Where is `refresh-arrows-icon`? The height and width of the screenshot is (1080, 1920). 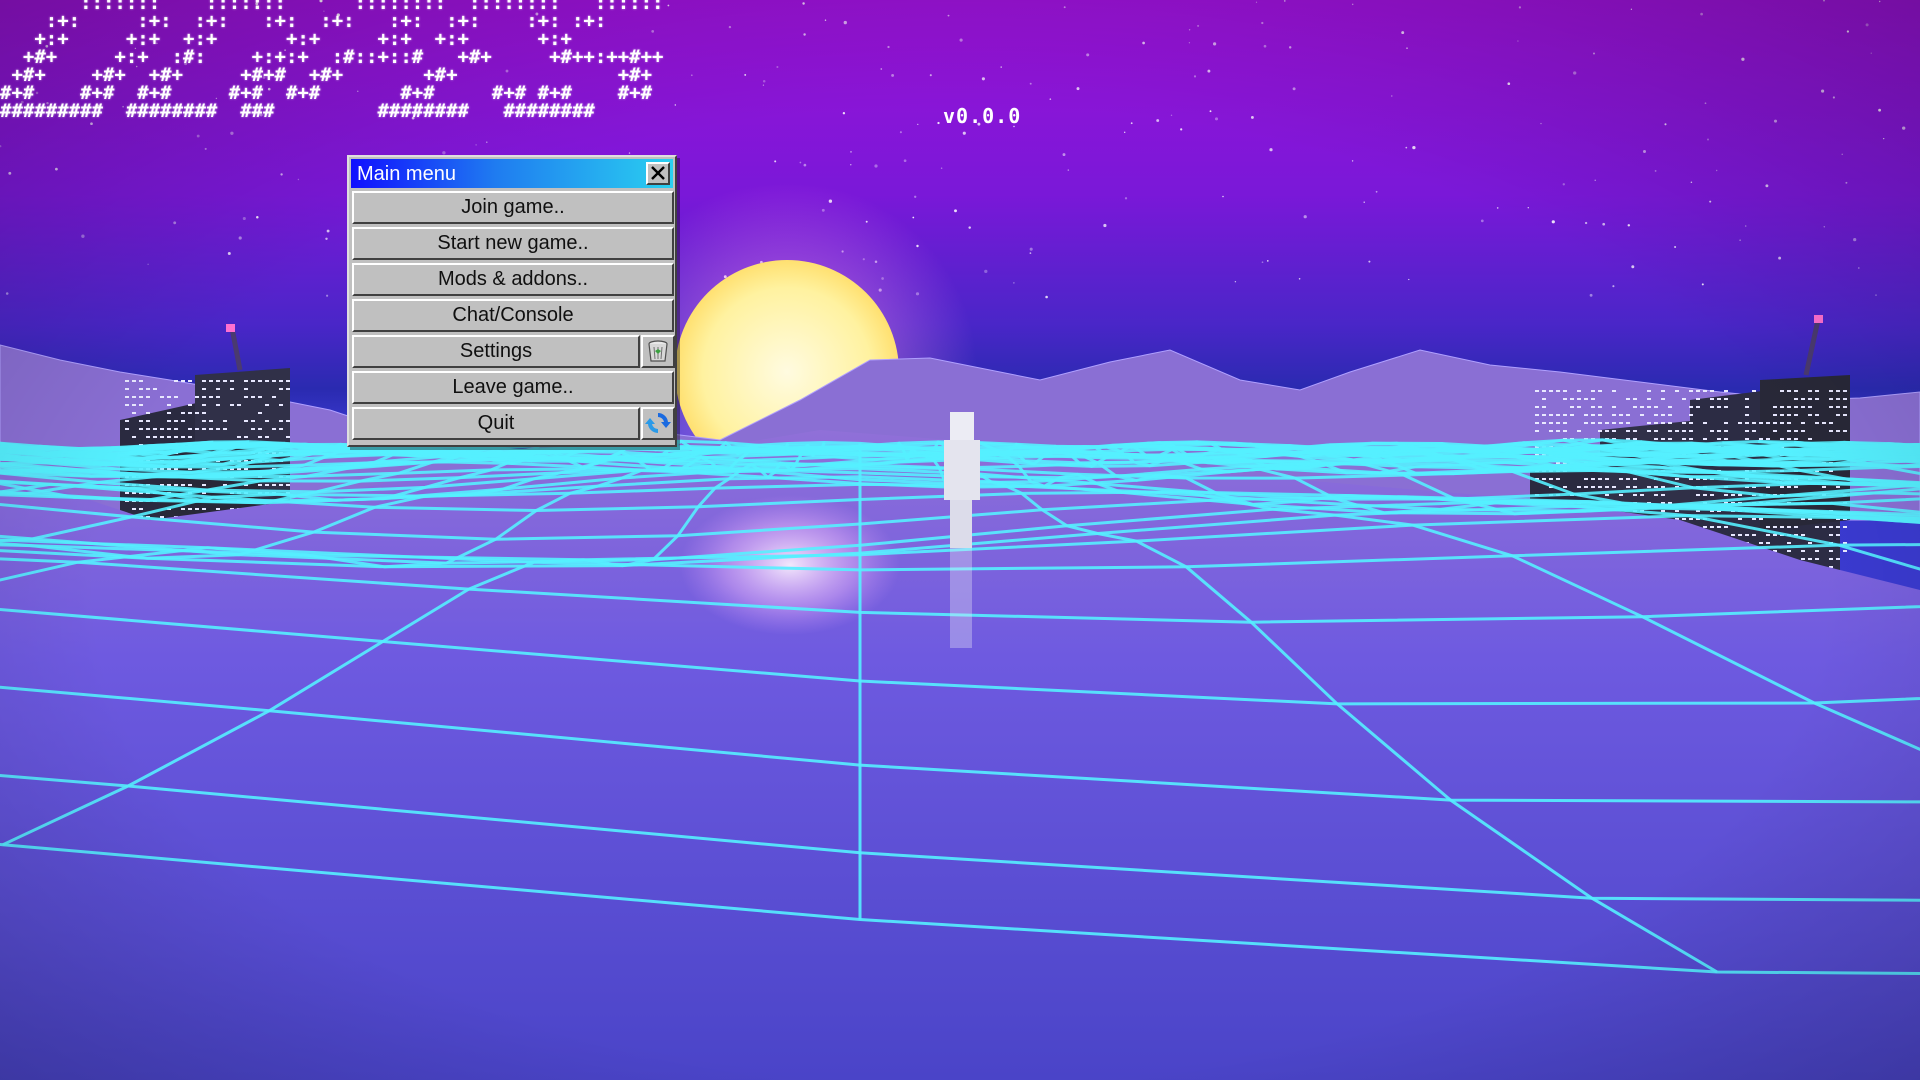
refresh-arrows-icon is located at coordinates (658, 423).